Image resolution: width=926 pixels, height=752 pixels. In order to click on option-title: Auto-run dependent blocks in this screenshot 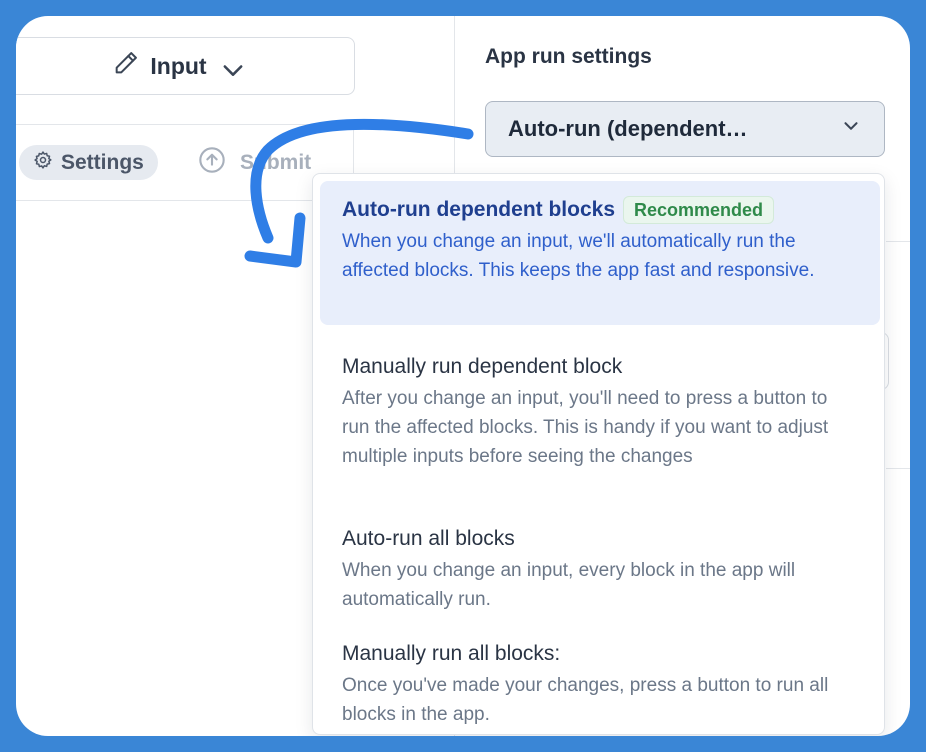, I will do `click(478, 209)`.